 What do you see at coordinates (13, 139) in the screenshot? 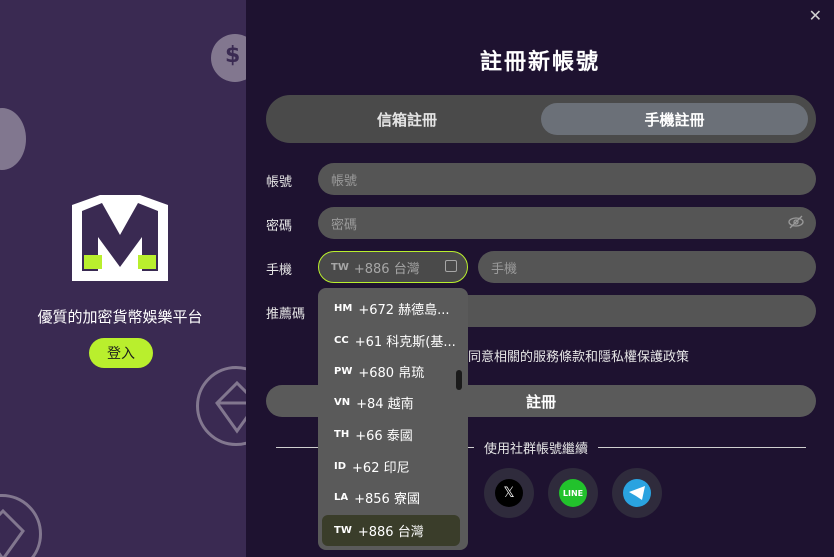
I see `decor-icon` at bounding box center [13, 139].